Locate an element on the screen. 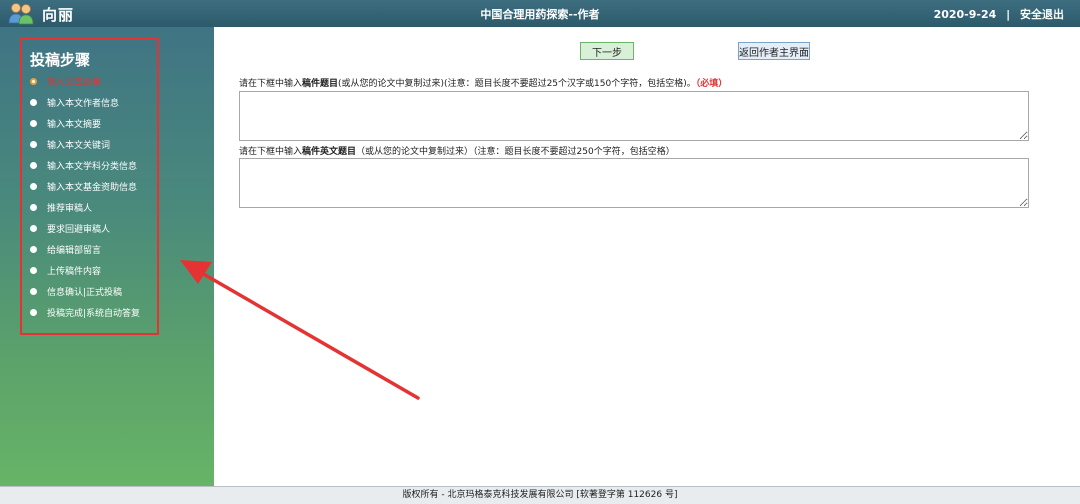 This screenshot has height=504, width=1080. step-label: 给编辑部留言 is located at coordinates (74, 250).